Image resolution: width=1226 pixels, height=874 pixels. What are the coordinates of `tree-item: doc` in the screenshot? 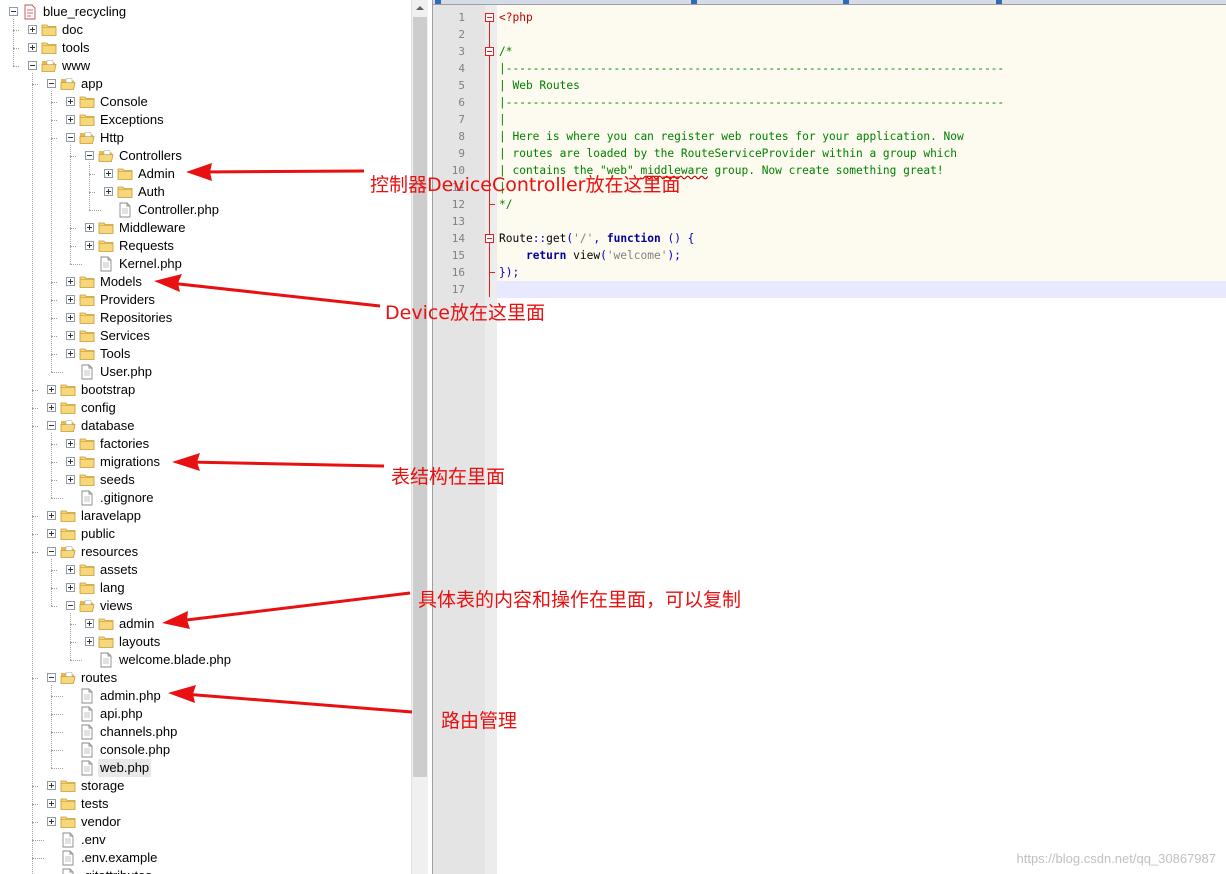 It's located at (205, 30).